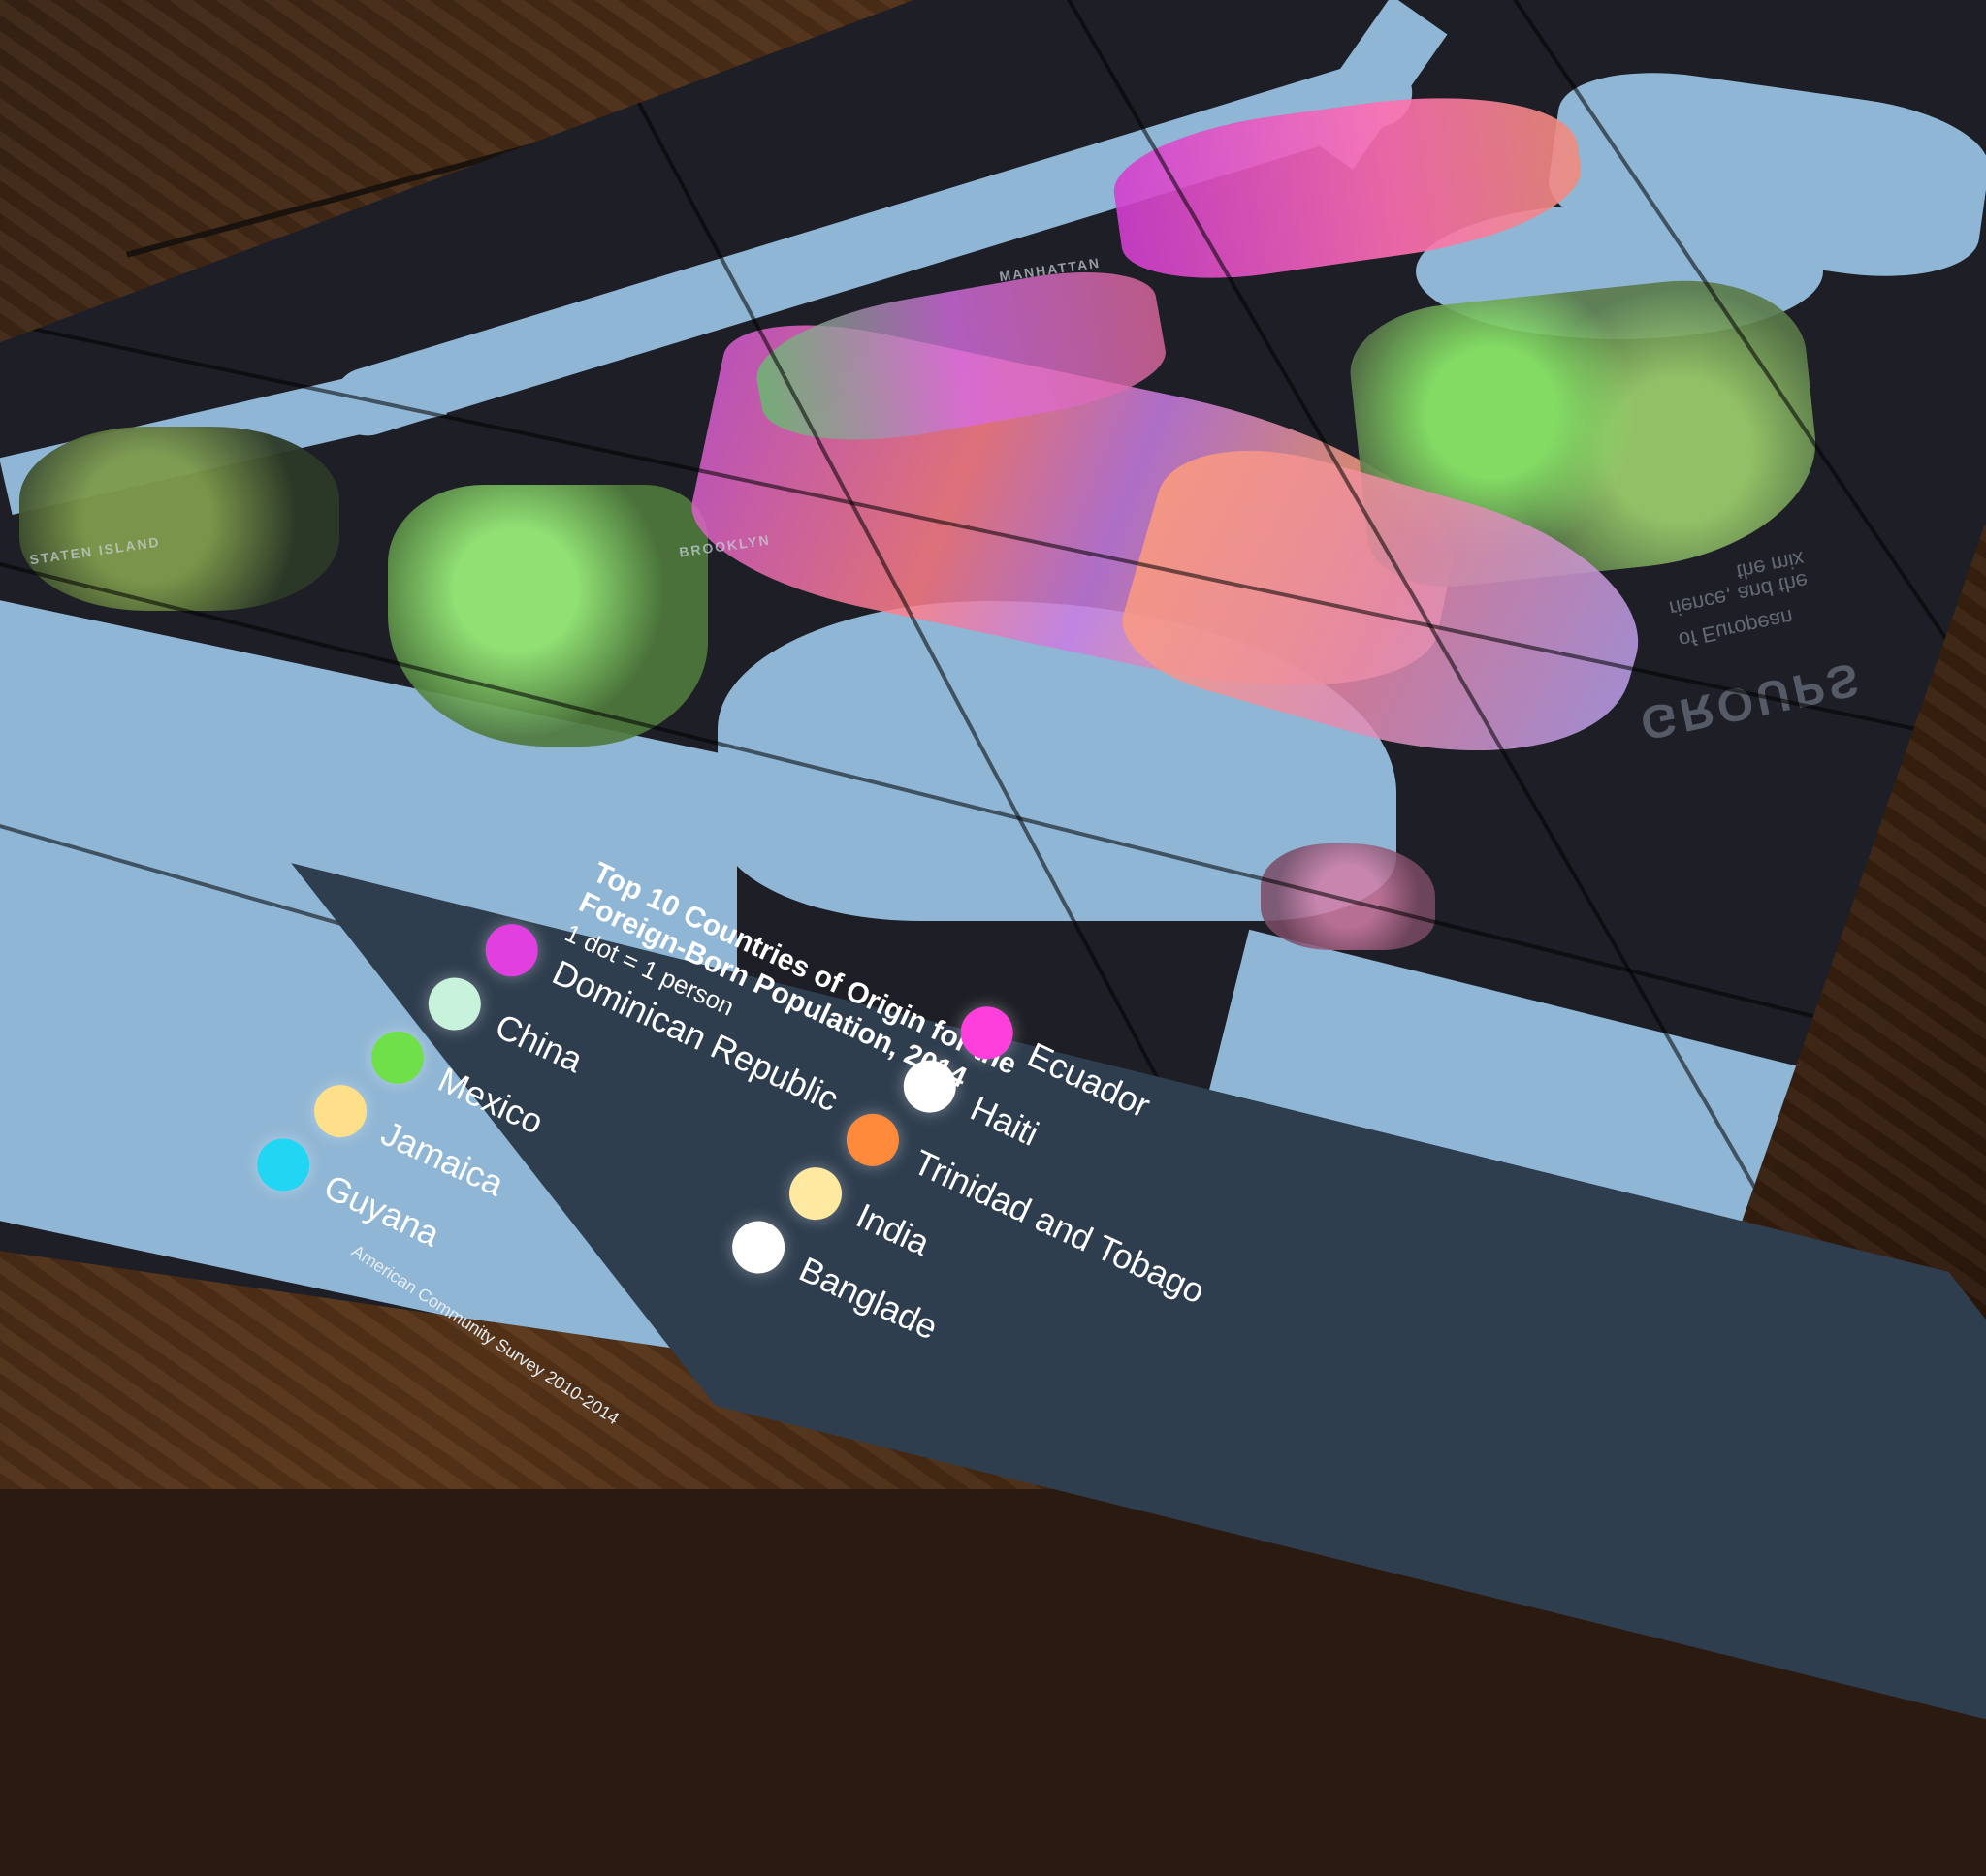 This screenshot has width=1986, height=1876. I want to click on dots-rockaway, so click(1348, 896).